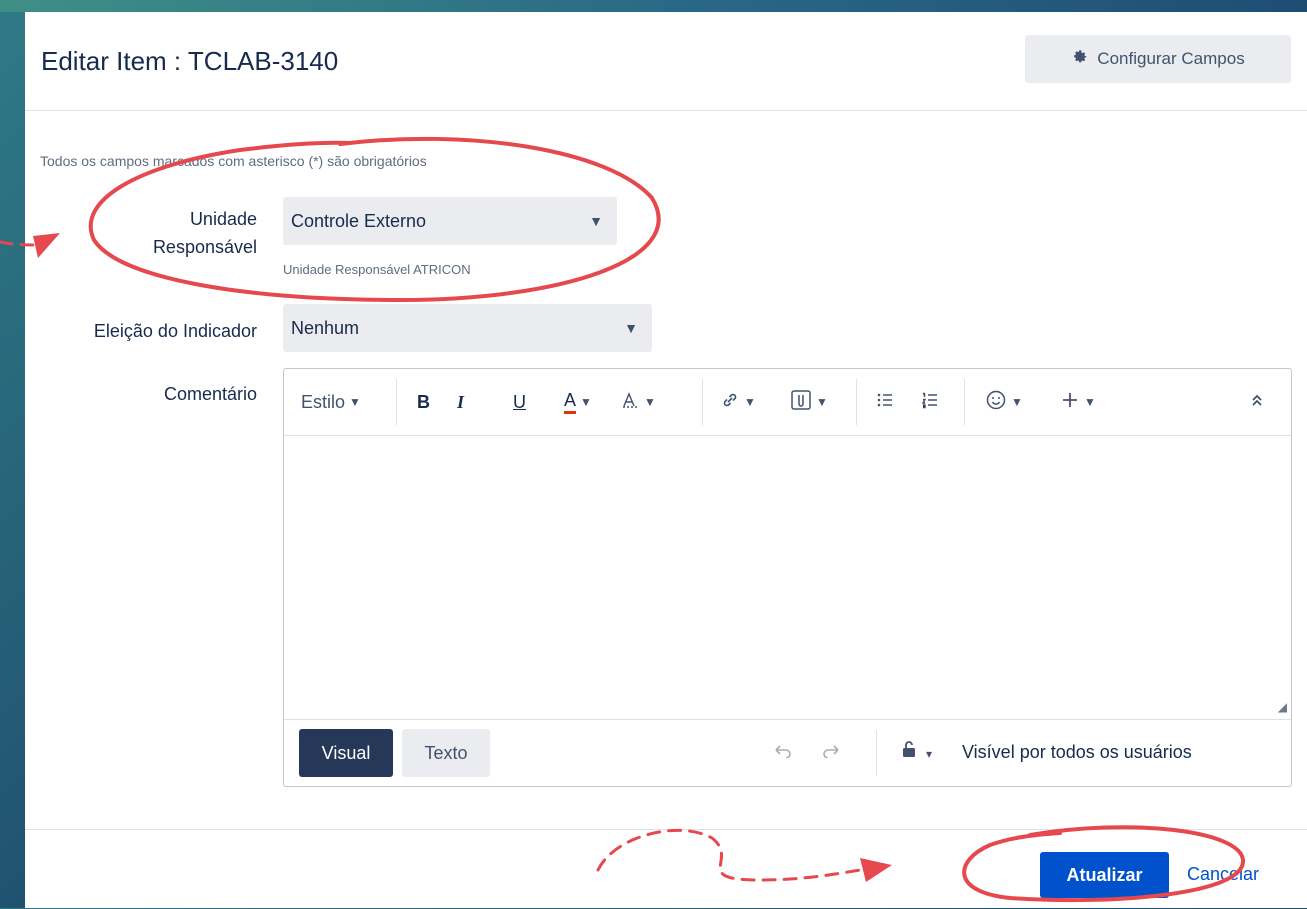 The image size is (1307, 909). Describe the element at coordinates (831, 752) in the screenshot. I see `redo-icon` at that location.